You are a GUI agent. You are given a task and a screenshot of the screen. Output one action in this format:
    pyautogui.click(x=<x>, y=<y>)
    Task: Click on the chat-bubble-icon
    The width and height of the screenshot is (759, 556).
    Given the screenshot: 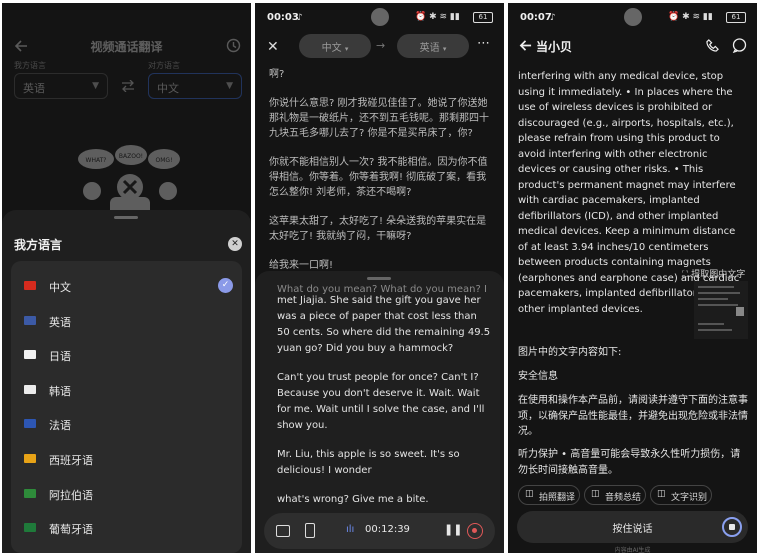 What is the action you would take?
    pyautogui.click(x=739, y=45)
    